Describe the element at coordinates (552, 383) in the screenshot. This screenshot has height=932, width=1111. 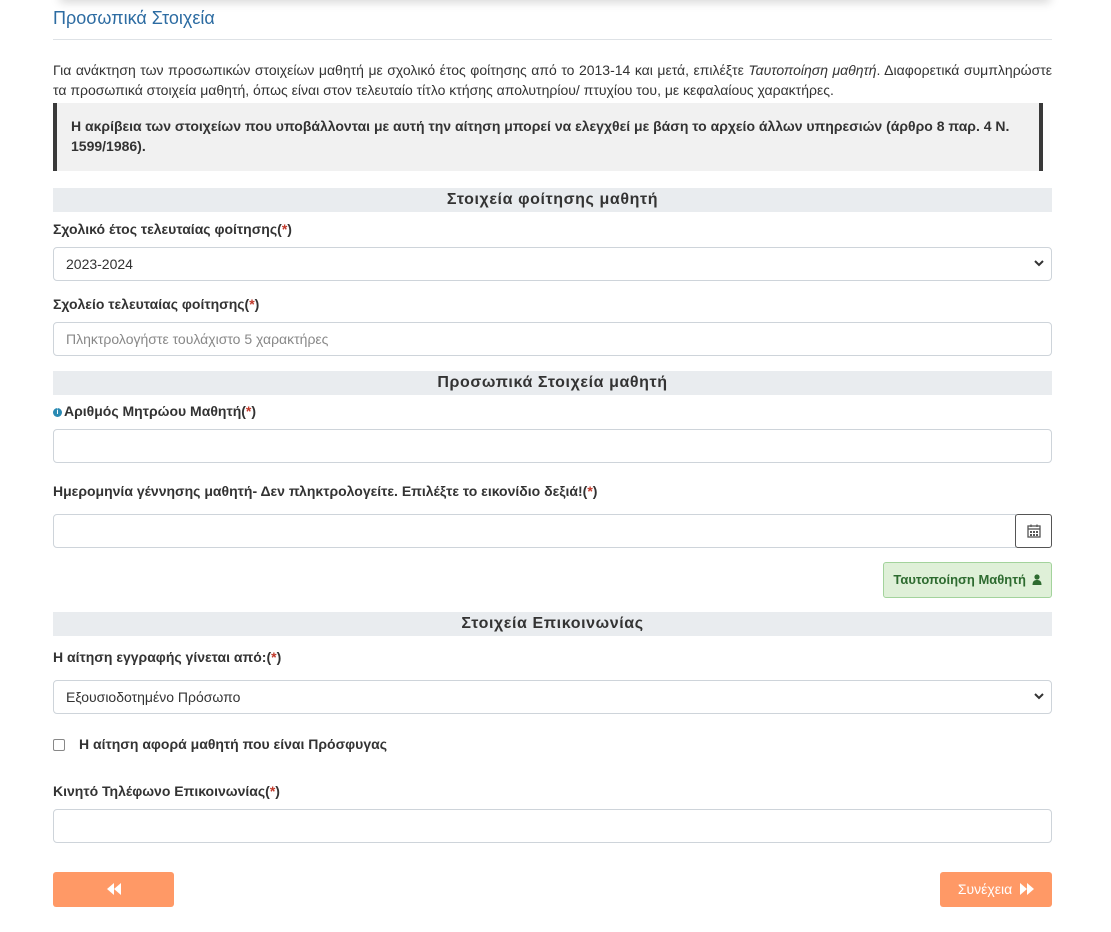
I see `section-personal-heading: Προσωπικά Στοιχεία μαθητή` at that location.